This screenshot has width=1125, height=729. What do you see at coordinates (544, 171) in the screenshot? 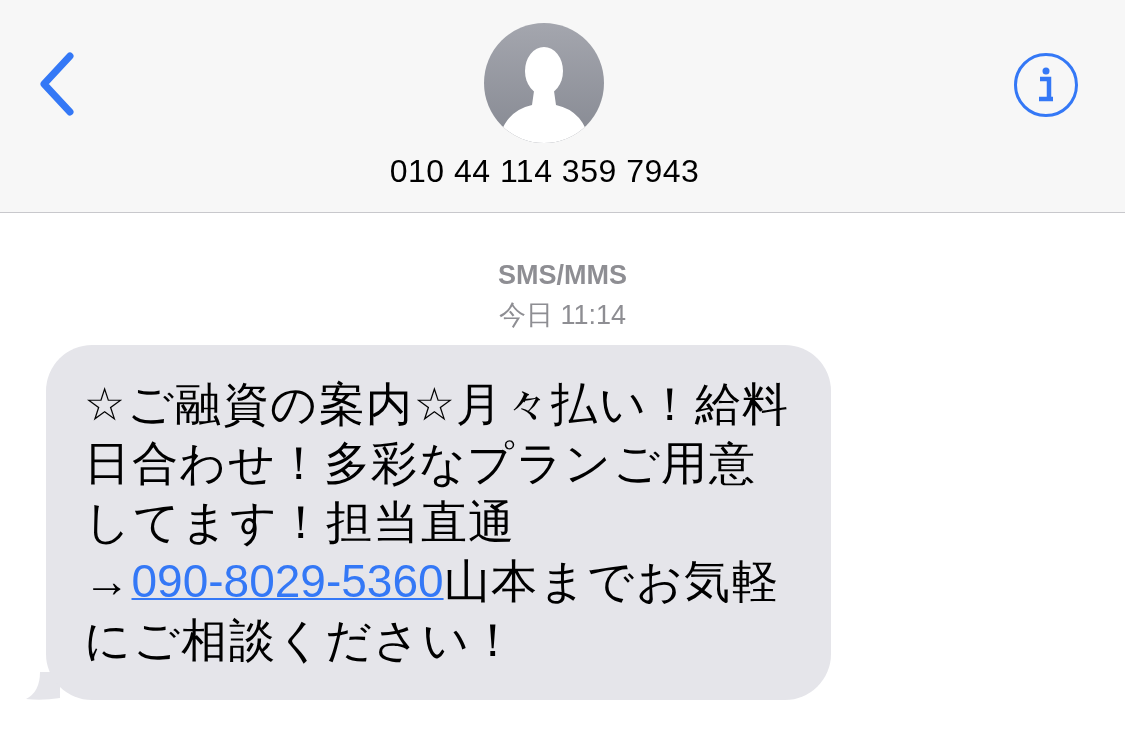
I see `contact-number: 010 44 114 359 7943` at bounding box center [544, 171].